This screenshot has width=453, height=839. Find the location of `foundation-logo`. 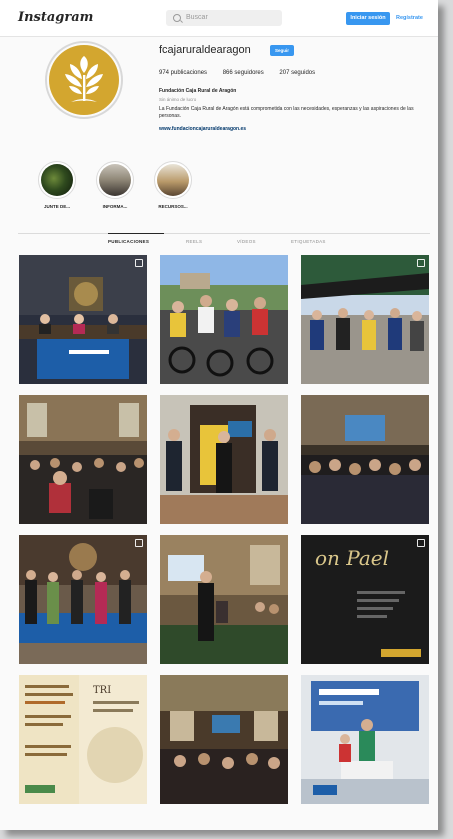

foundation-logo is located at coordinates (84, 79).